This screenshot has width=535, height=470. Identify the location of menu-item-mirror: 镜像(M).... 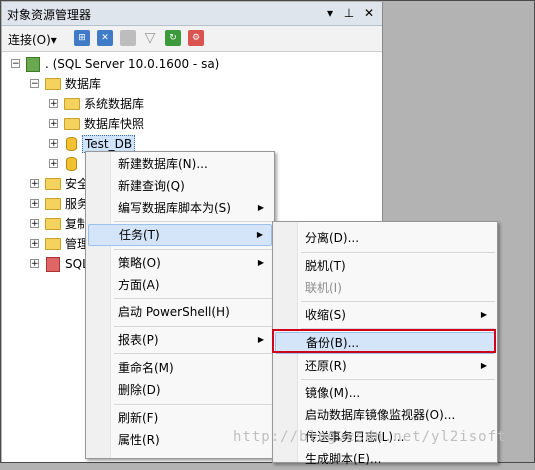
(385, 393).